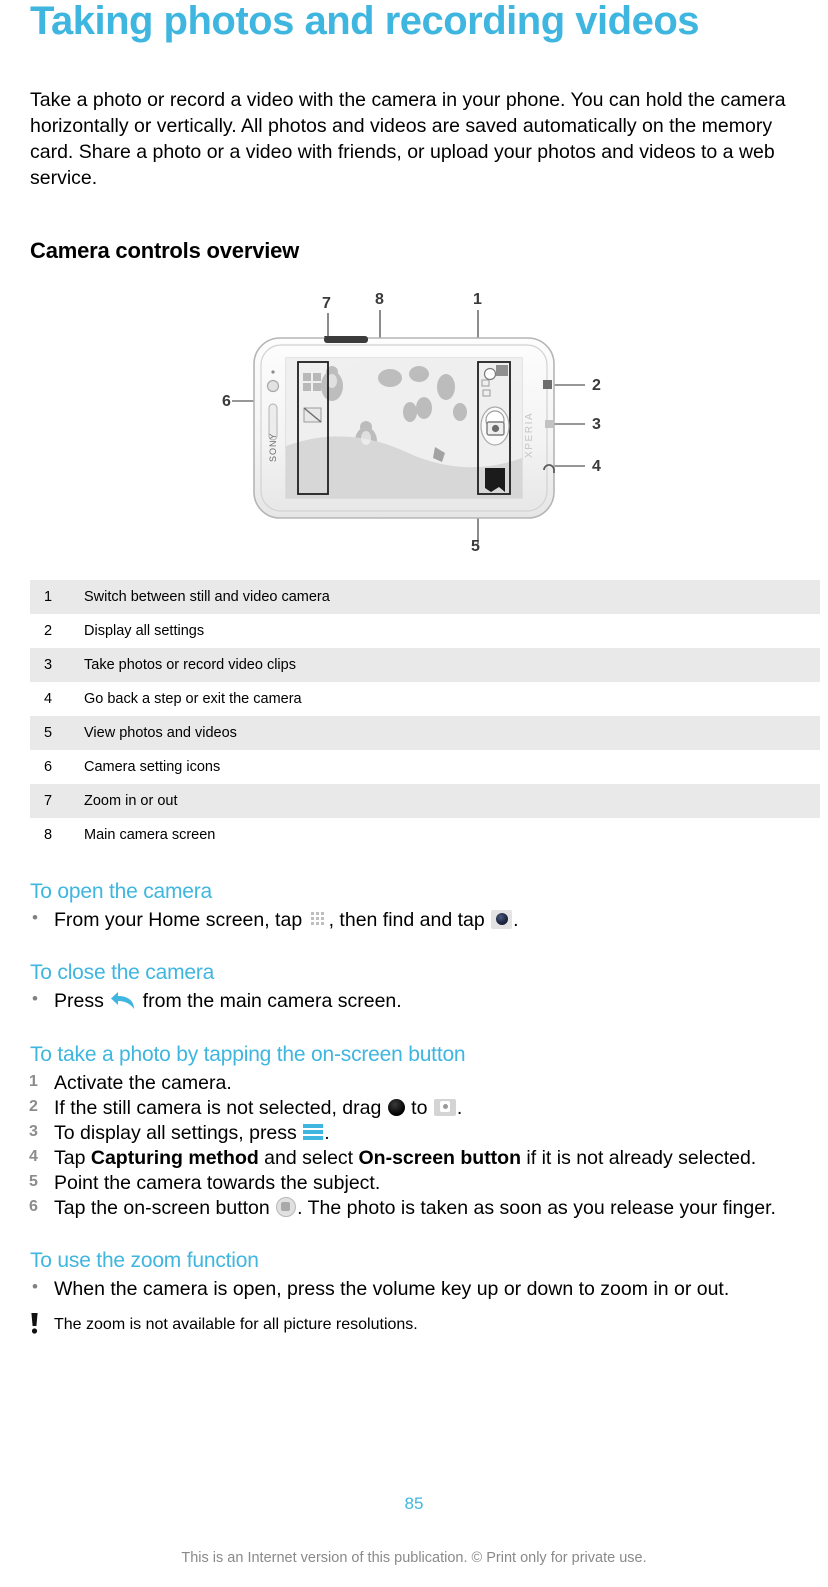 This screenshot has width=828, height=1587. What do you see at coordinates (425, 732) in the screenshot?
I see `table-row: 5 View photos and videos` at bounding box center [425, 732].